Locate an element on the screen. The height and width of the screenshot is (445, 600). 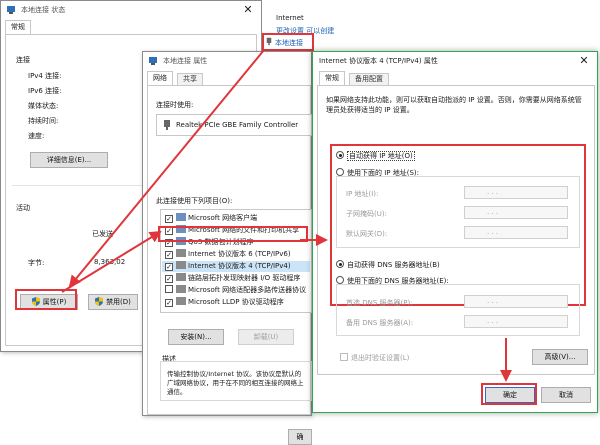
ip-address-label: IP 地址(I): is located at coordinates (362, 194).